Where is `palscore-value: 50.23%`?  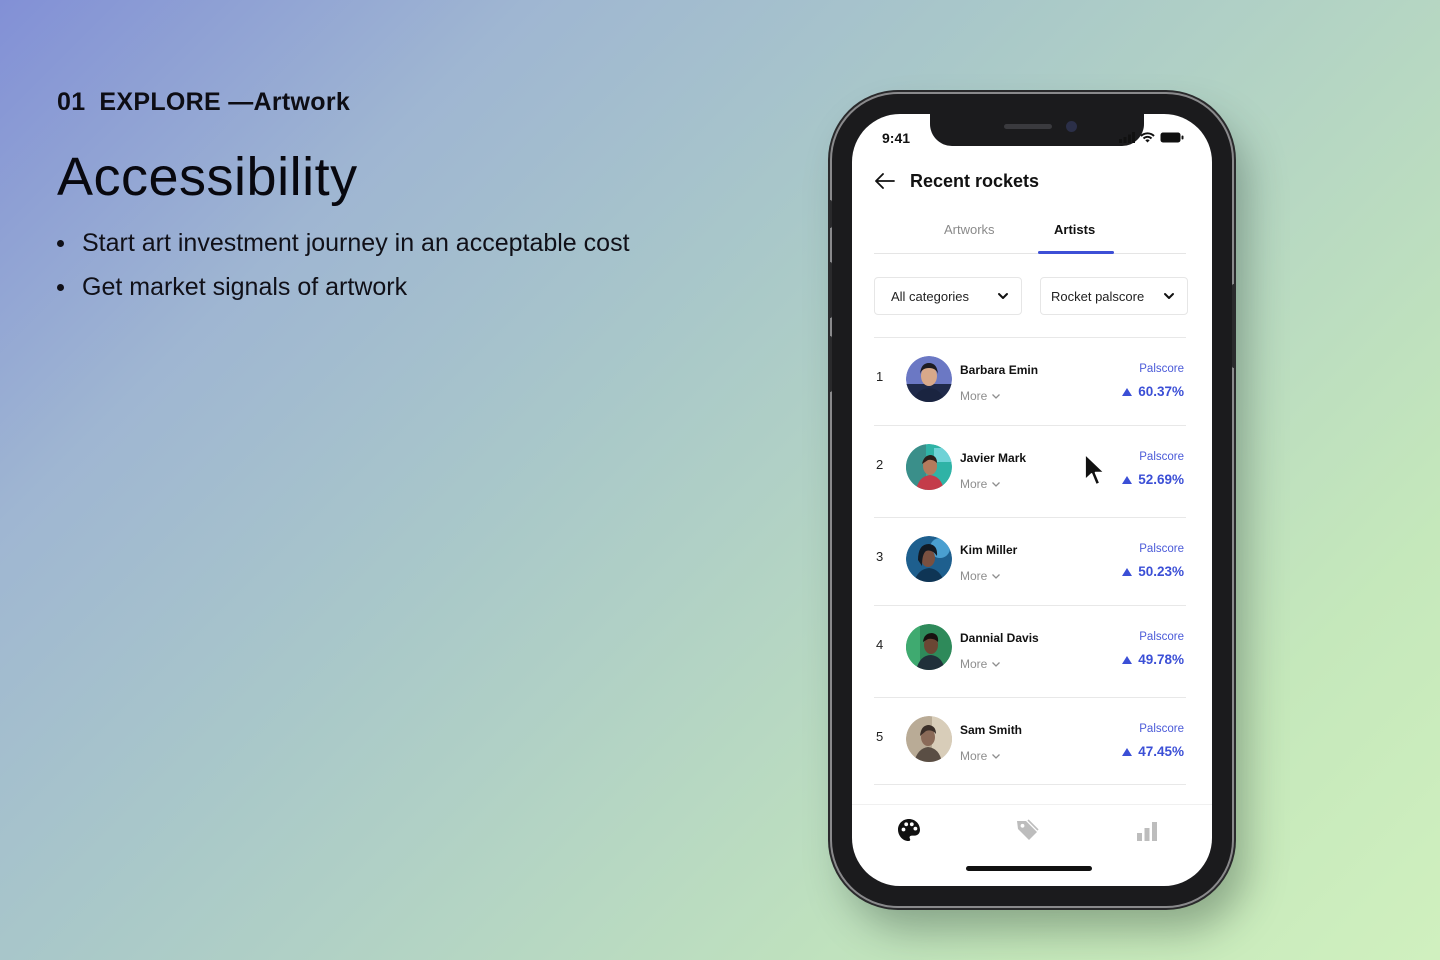
palscore-value: 50.23% is located at coordinates (1153, 571).